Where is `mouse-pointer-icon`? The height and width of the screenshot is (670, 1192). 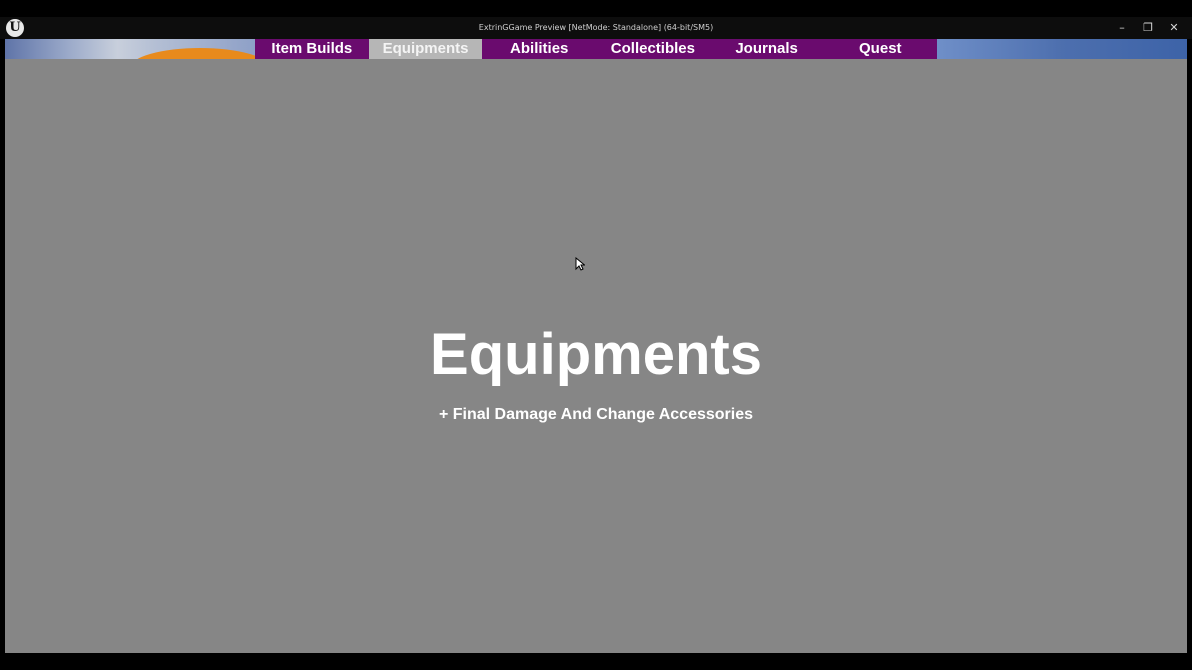 mouse-pointer-icon is located at coordinates (580, 264).